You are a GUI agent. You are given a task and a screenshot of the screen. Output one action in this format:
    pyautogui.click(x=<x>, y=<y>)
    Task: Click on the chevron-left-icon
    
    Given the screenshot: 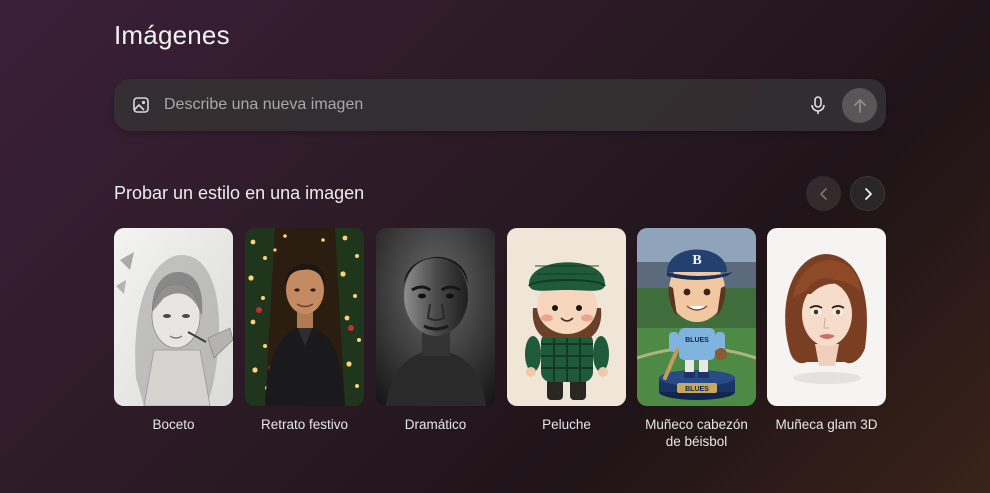 What is the action you would take?
    pyautogui.click(x=823, y=193)
    